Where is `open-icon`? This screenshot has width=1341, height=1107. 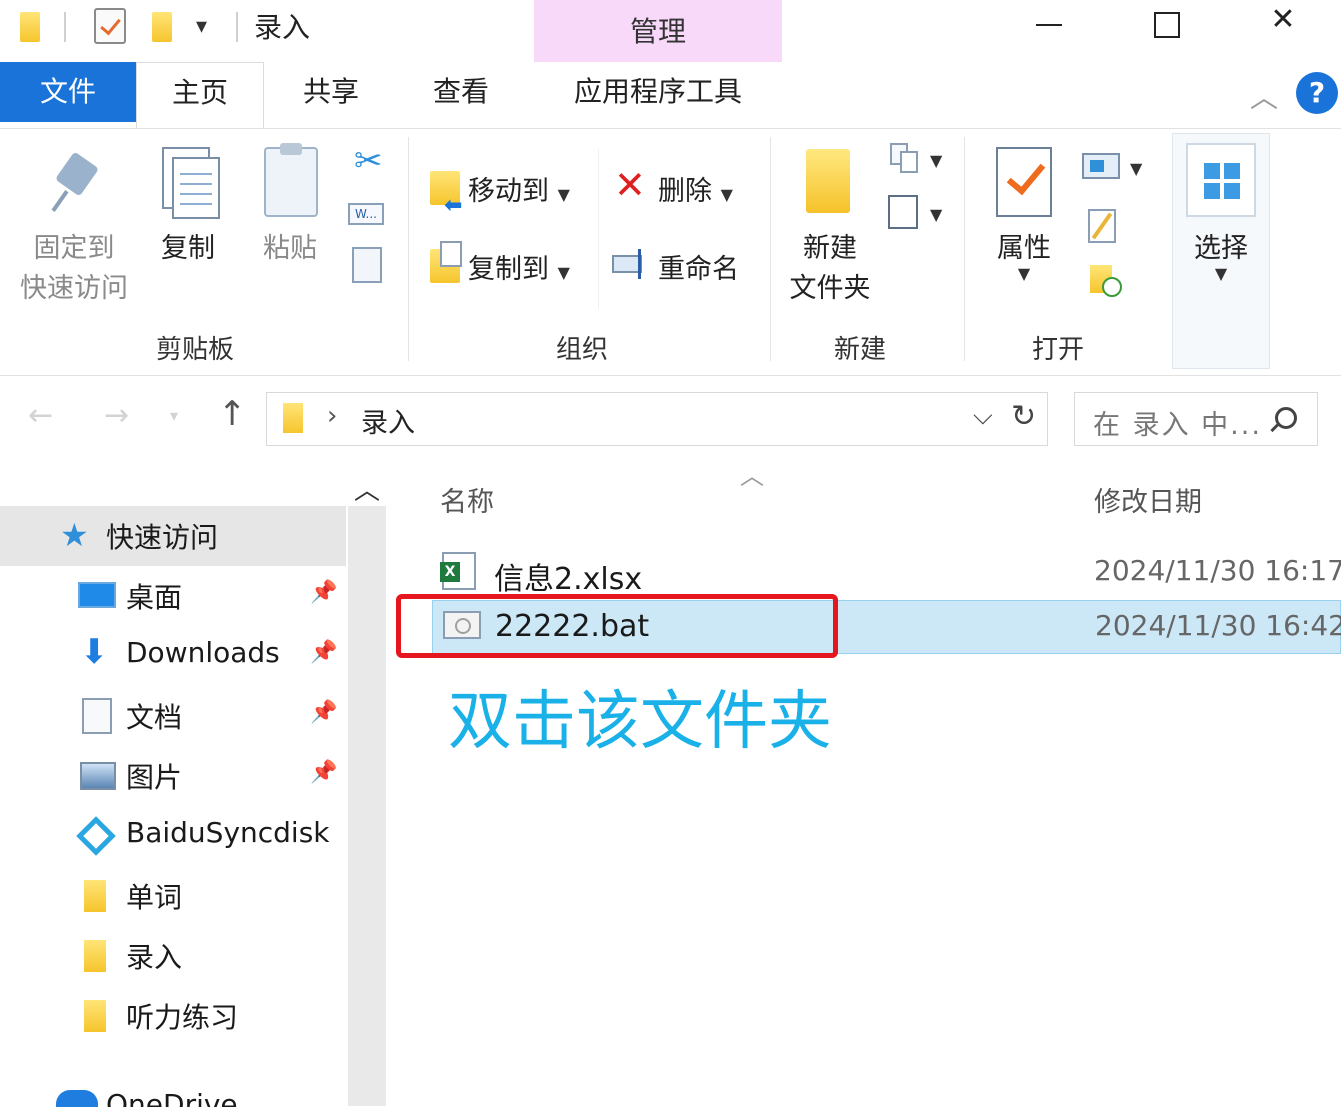 open-icon is located at coordinates (1101, 166).